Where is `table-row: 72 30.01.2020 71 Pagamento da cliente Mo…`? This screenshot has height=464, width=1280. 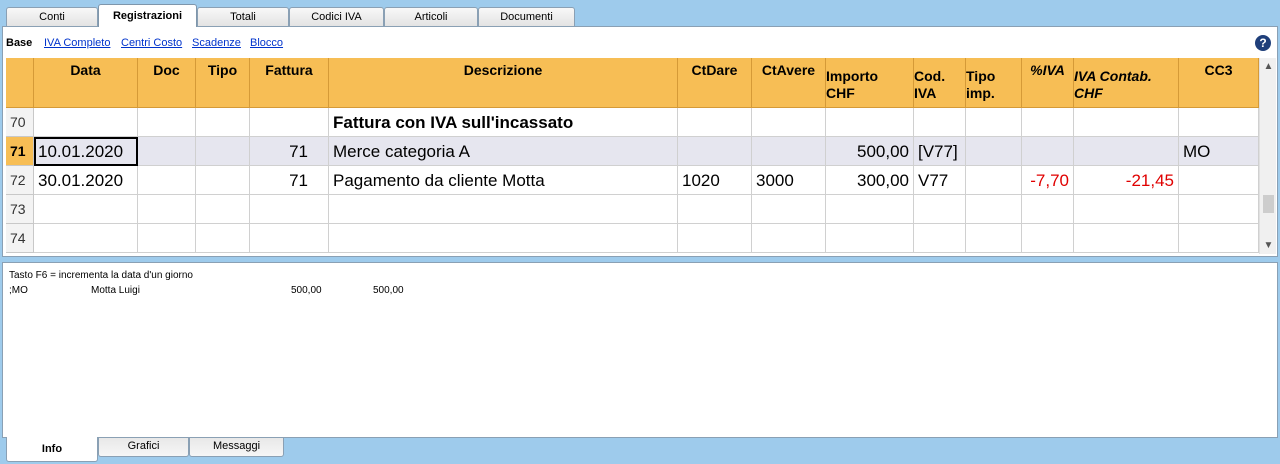 table-row: 72 30.01.2020 71 Pagamento da cliente Mo… is located at coordinates (632, 180).